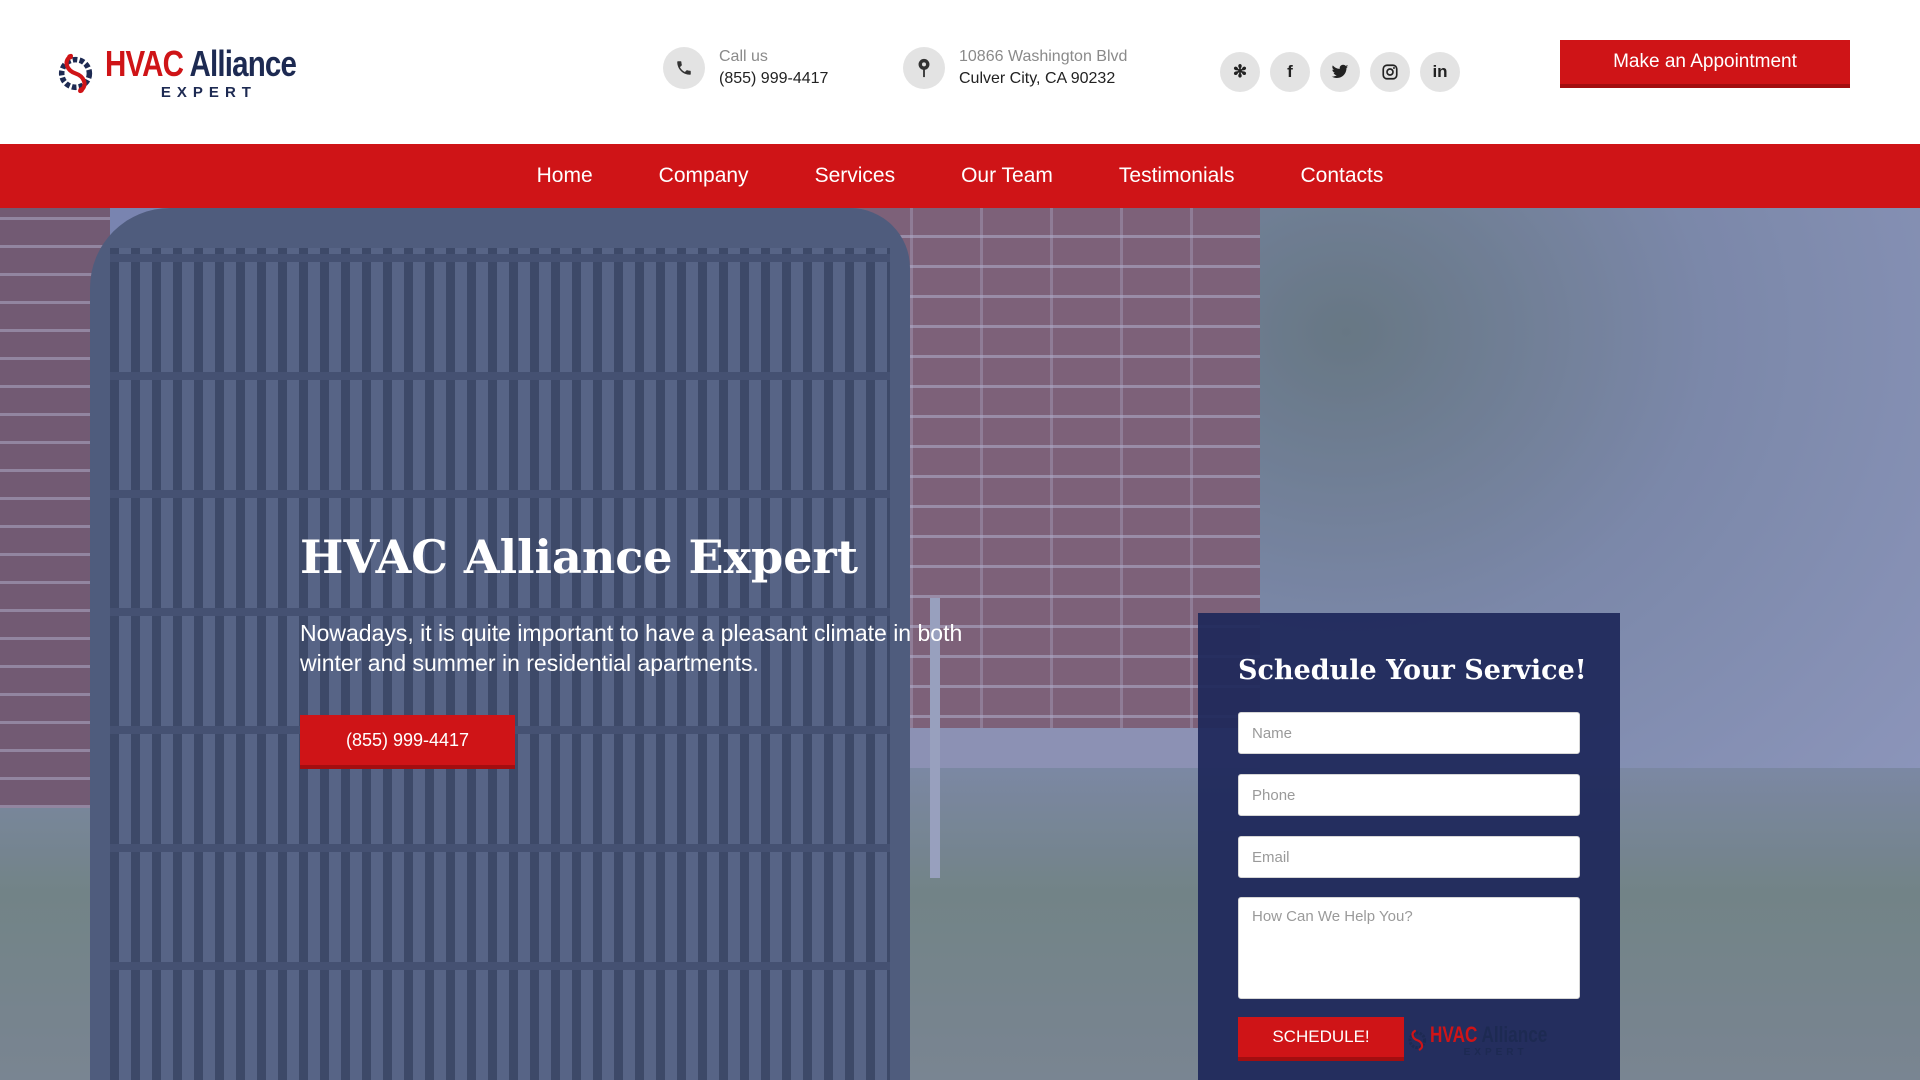  What do you see at coordinates (1409, 733) in the screenshot?
I see `name-field` at bounding box center [1409, 733].